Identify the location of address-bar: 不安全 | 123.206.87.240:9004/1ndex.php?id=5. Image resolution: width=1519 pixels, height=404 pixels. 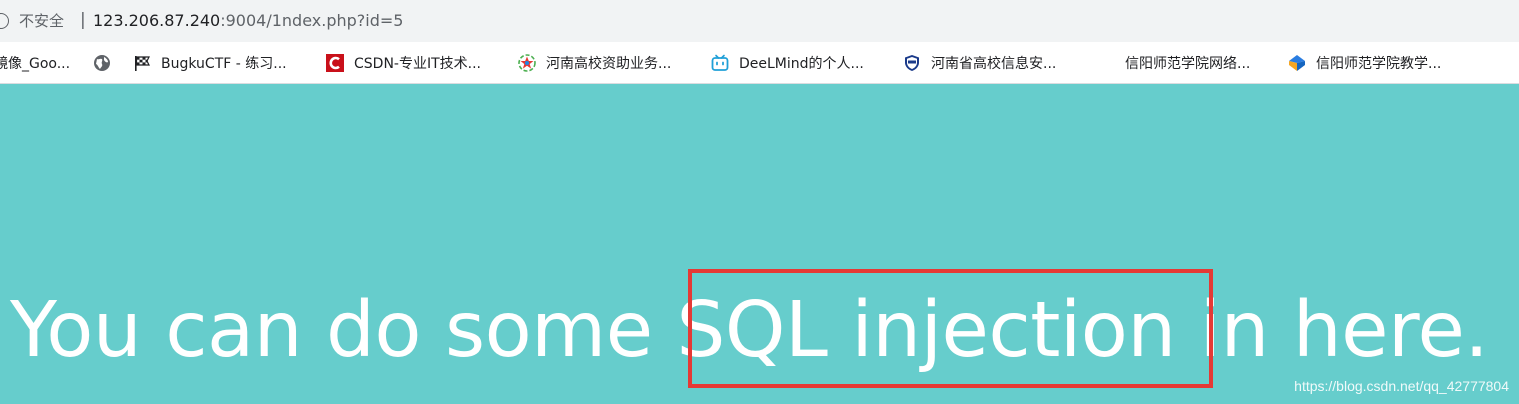
(759, 21).